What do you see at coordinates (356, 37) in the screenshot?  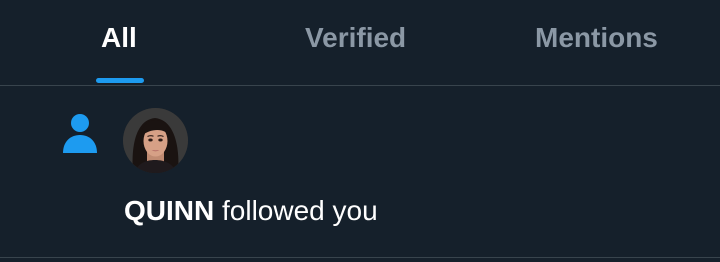 I see `tab-verified-label: Verified` at bounding box center [356, 37].